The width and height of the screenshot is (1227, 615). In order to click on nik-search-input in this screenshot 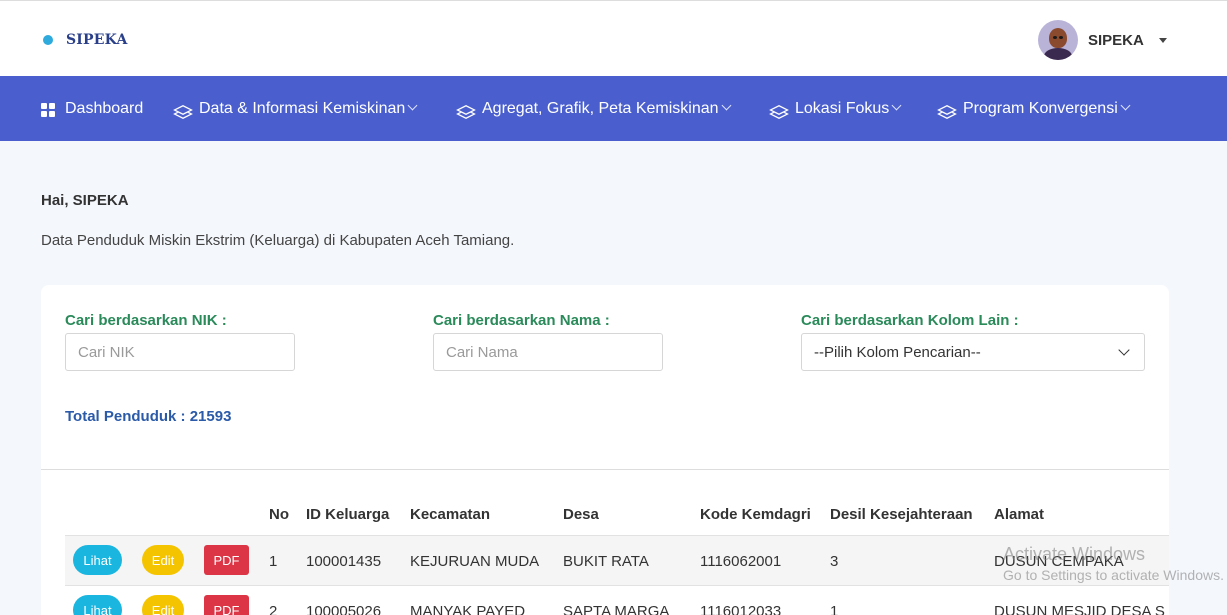, I will do `click(180, 352)`.